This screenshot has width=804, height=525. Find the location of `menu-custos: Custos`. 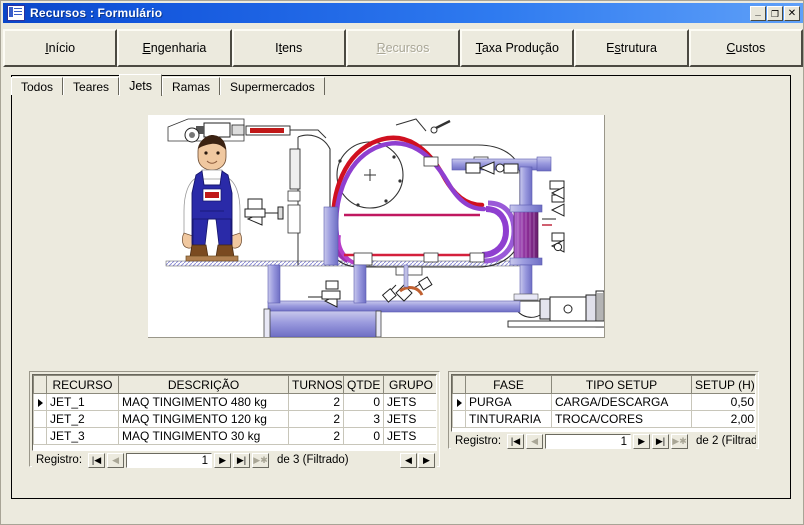

menu-custos: Custos is located at coordinates (745, 48).